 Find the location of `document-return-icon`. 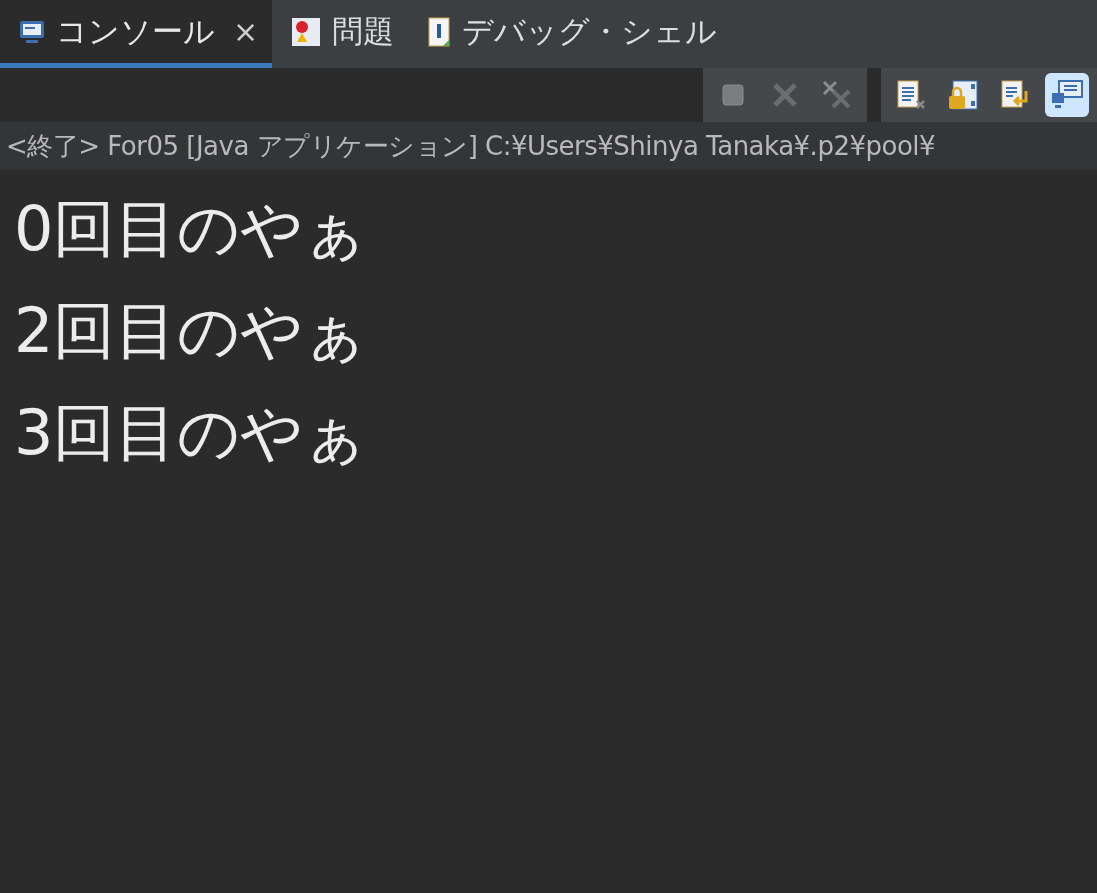

document-return-icon is located at coordinates (1015, 95).